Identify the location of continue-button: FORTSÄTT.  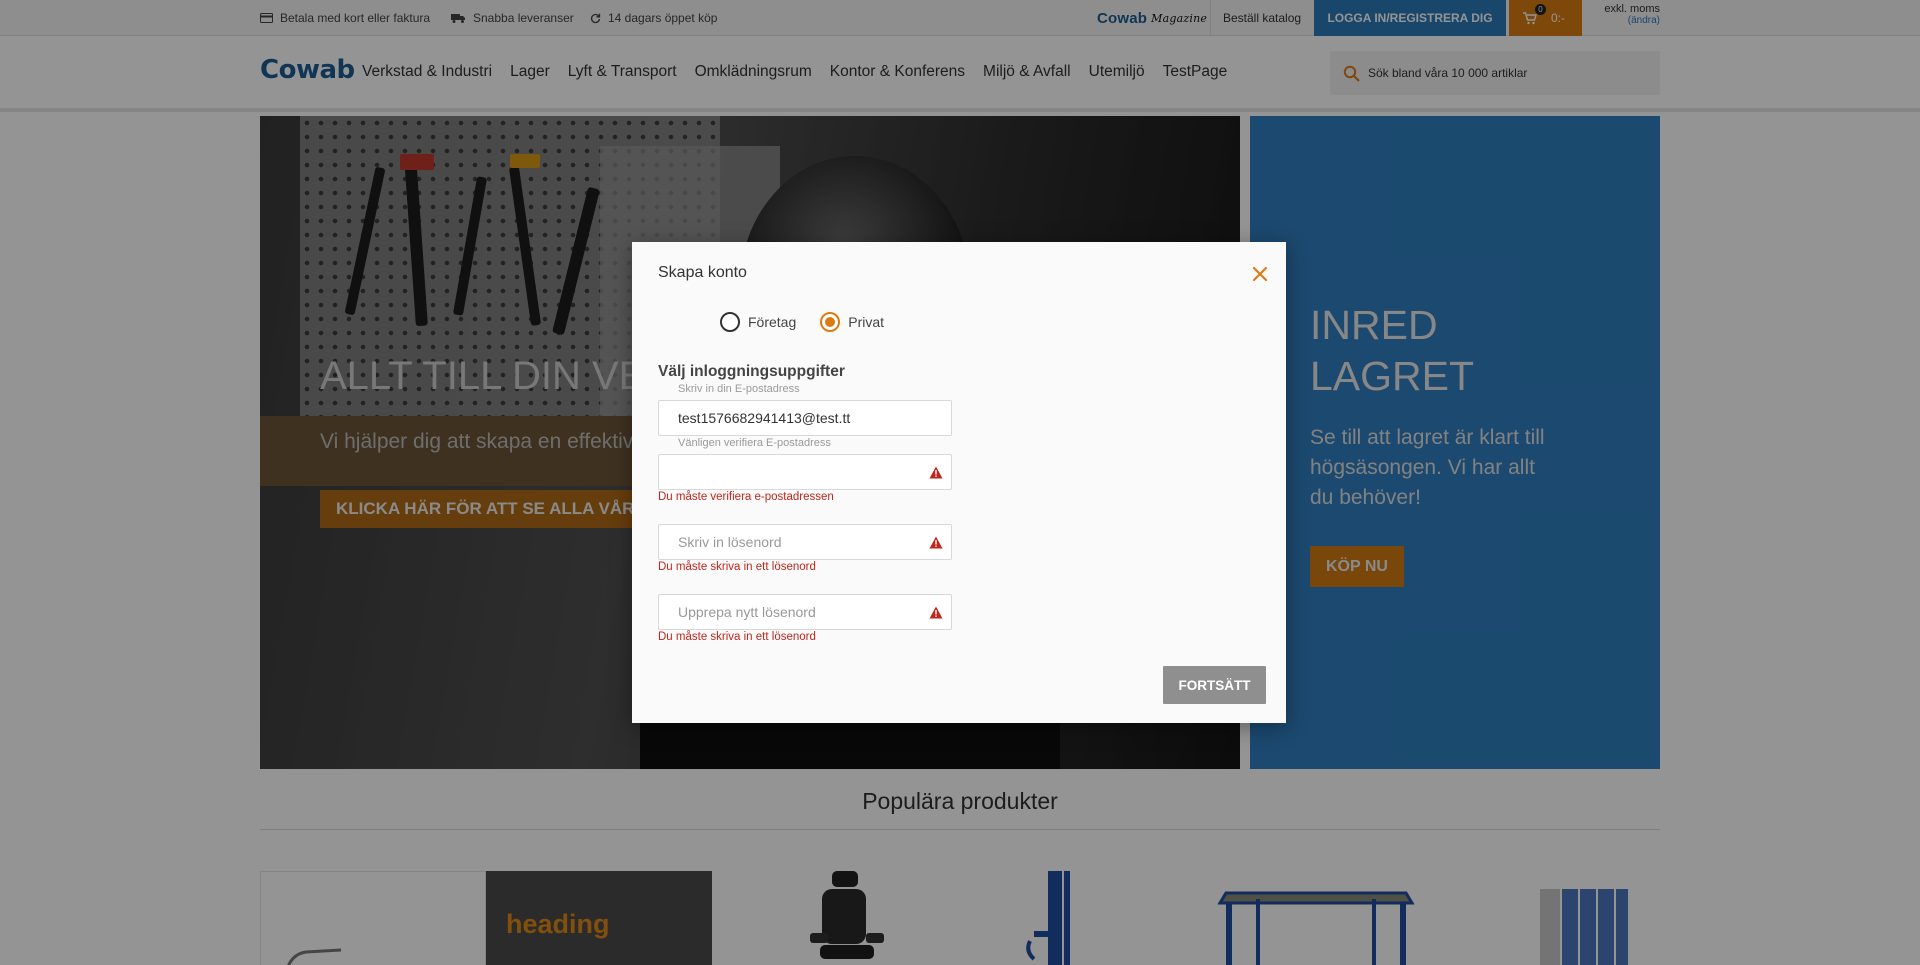
(1214, 685).